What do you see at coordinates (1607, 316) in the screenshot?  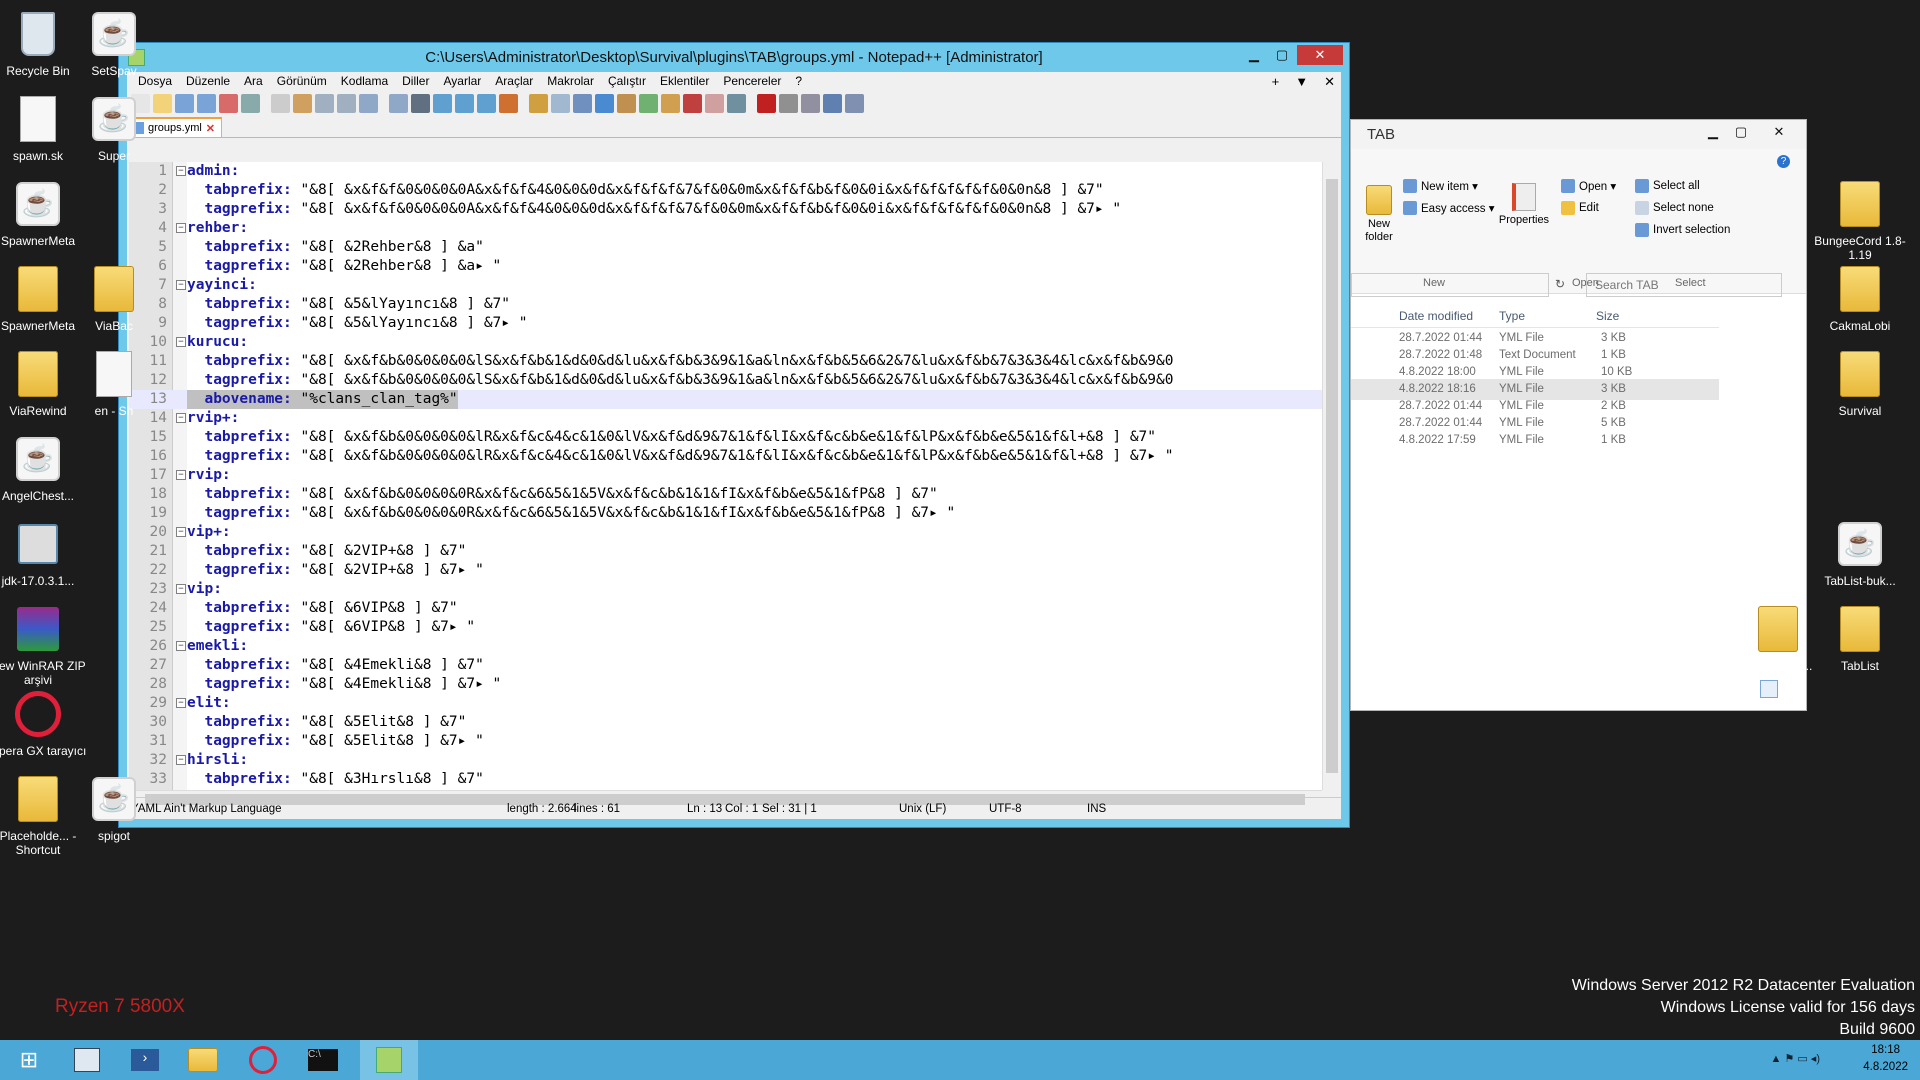 I see `column-size: Size` at bounding box center [1607, 316].